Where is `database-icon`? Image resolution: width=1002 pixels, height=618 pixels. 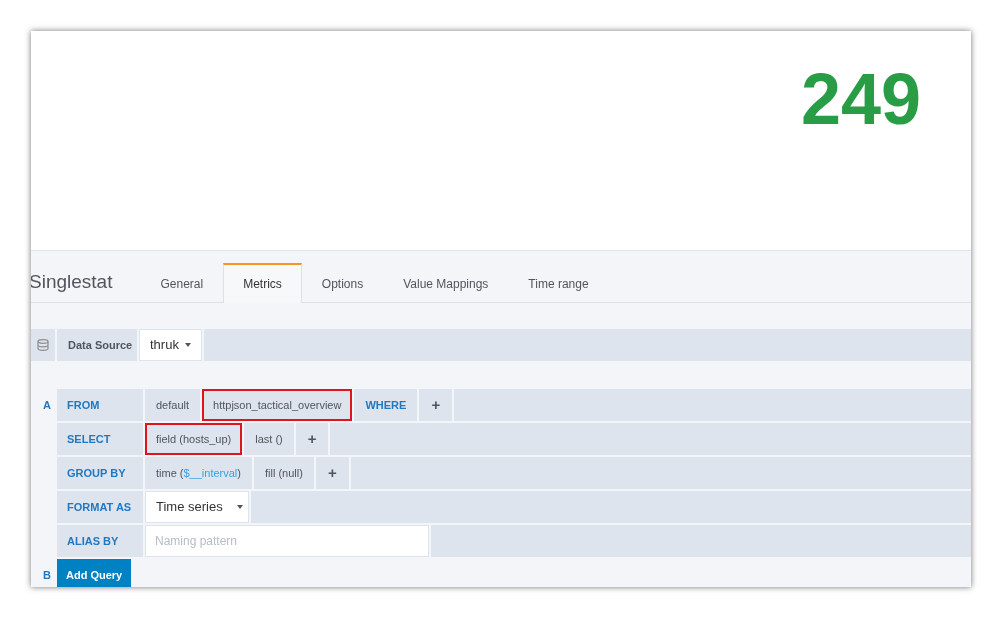 database-icon is located at coordinates (43, 345).